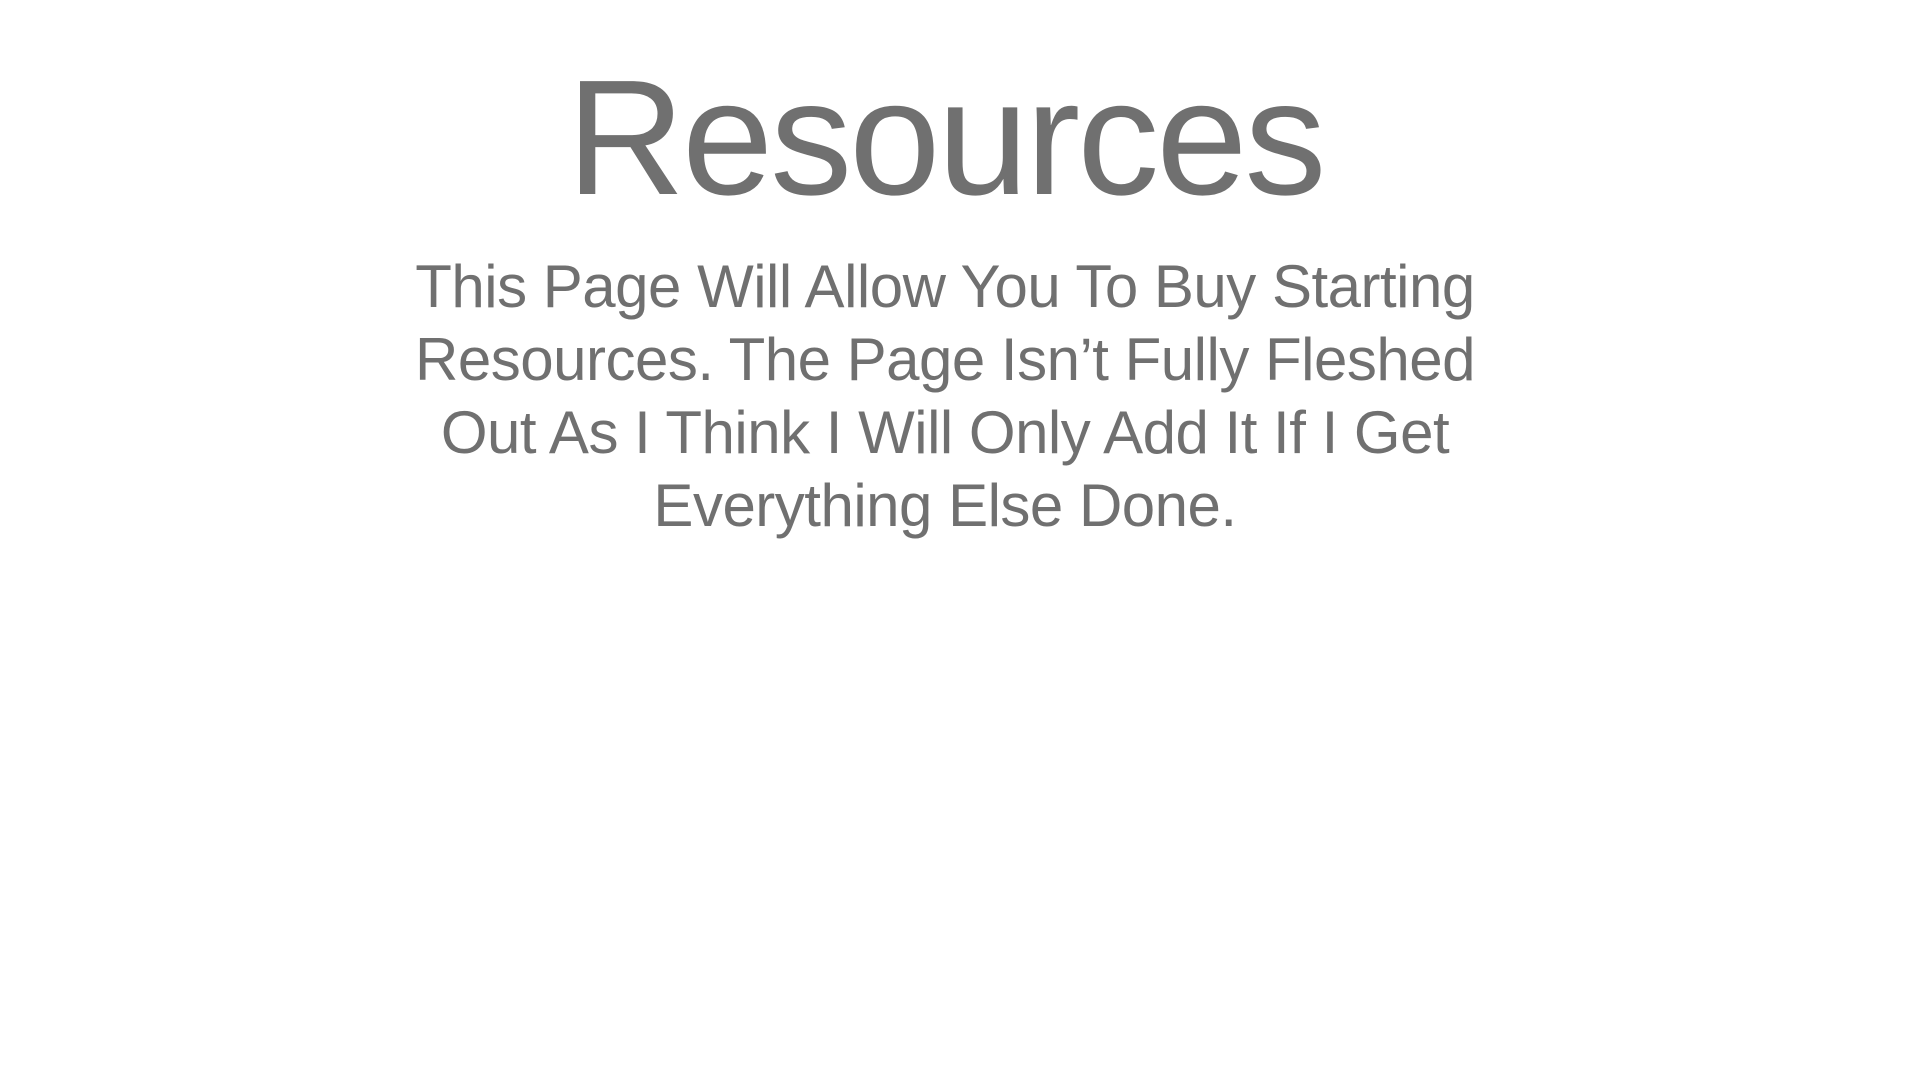  I want to click on slide-title: Resources, so click(946, 137).